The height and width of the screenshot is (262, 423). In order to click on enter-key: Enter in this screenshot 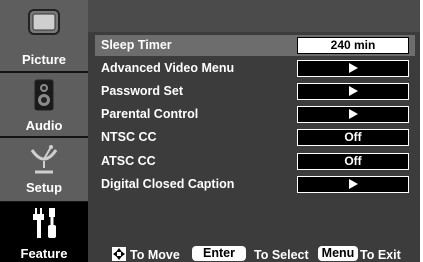, I will do `click(219, 253)`.